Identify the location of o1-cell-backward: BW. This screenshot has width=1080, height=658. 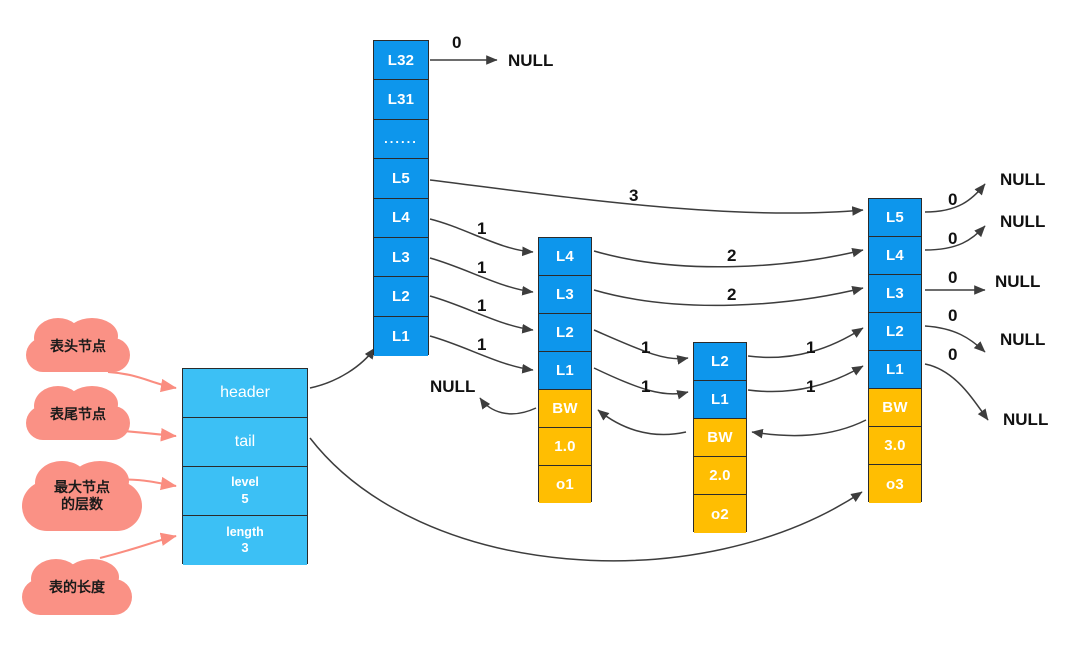
(565, 409).